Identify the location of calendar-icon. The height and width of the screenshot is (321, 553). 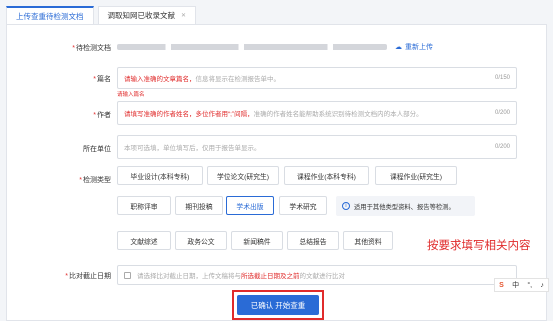
(127, 275).